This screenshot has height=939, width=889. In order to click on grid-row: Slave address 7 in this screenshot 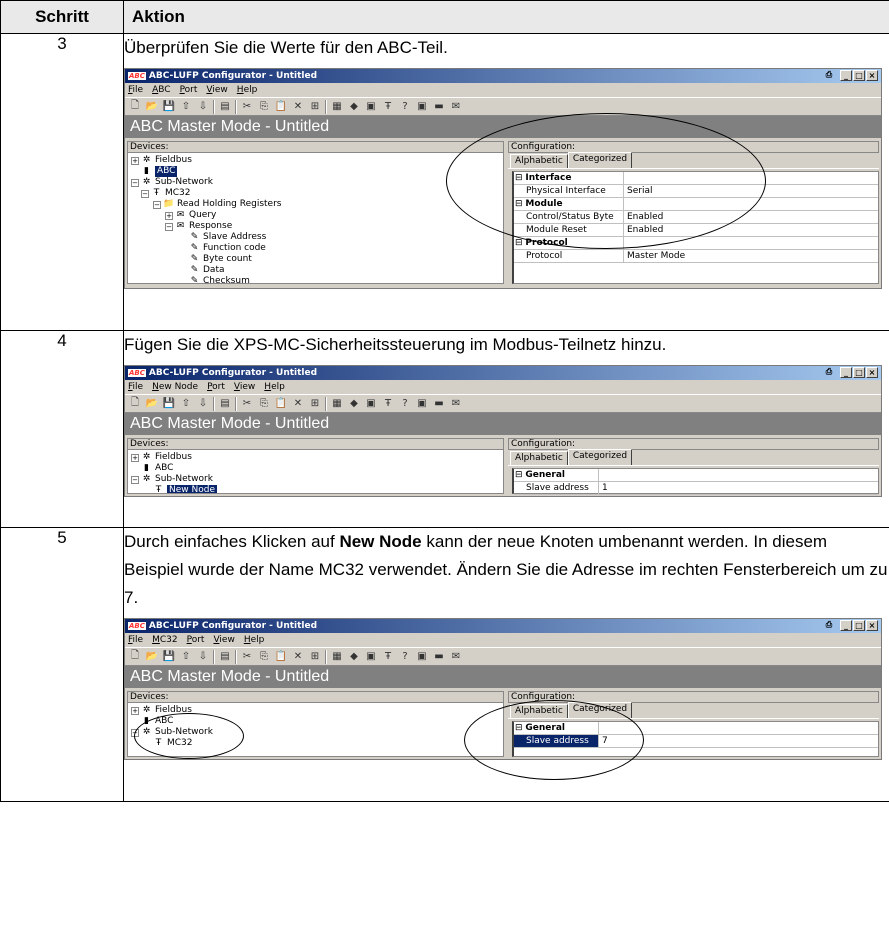, I will do `click(696, 741)`.